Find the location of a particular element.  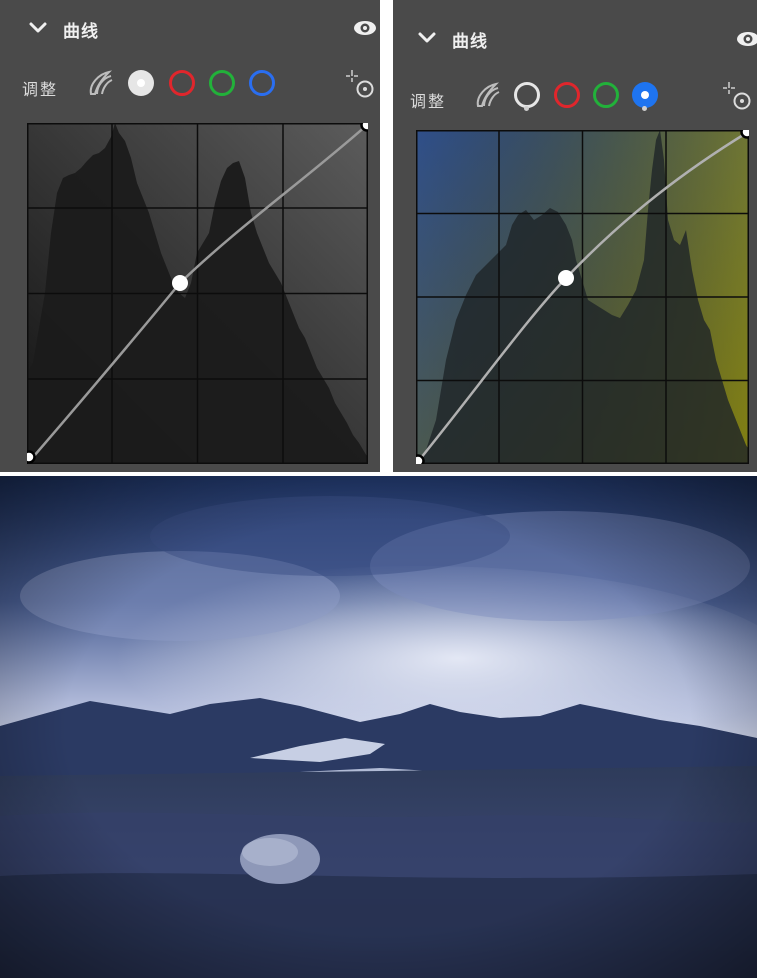

selected-channel-indicator is located at coordinates (644, 108).